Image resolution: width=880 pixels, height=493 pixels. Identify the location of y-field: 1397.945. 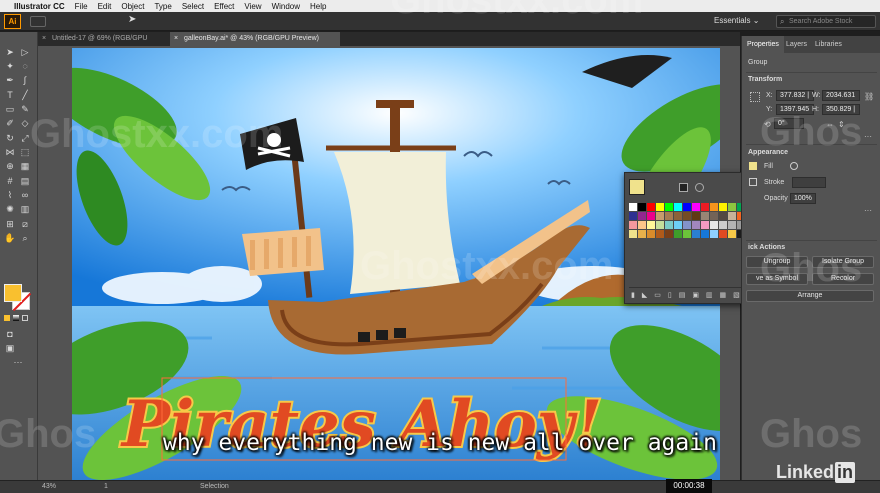
(795, 109).